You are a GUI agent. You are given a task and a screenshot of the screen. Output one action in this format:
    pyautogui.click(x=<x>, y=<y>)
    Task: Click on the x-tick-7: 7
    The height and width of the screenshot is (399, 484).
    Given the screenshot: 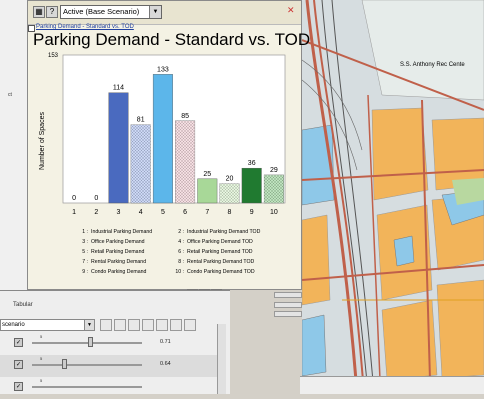 What is the action you would take?
    pyautogui.click(x=207, y=212)
    